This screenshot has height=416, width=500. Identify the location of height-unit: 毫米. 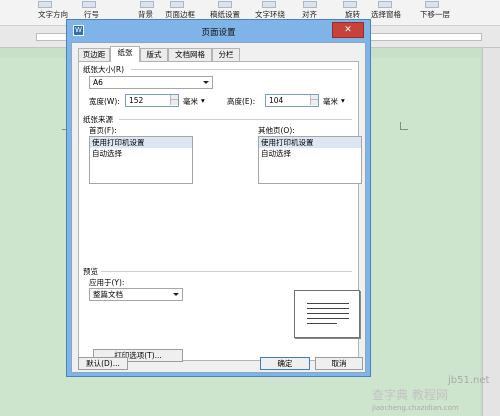
(330, 101).